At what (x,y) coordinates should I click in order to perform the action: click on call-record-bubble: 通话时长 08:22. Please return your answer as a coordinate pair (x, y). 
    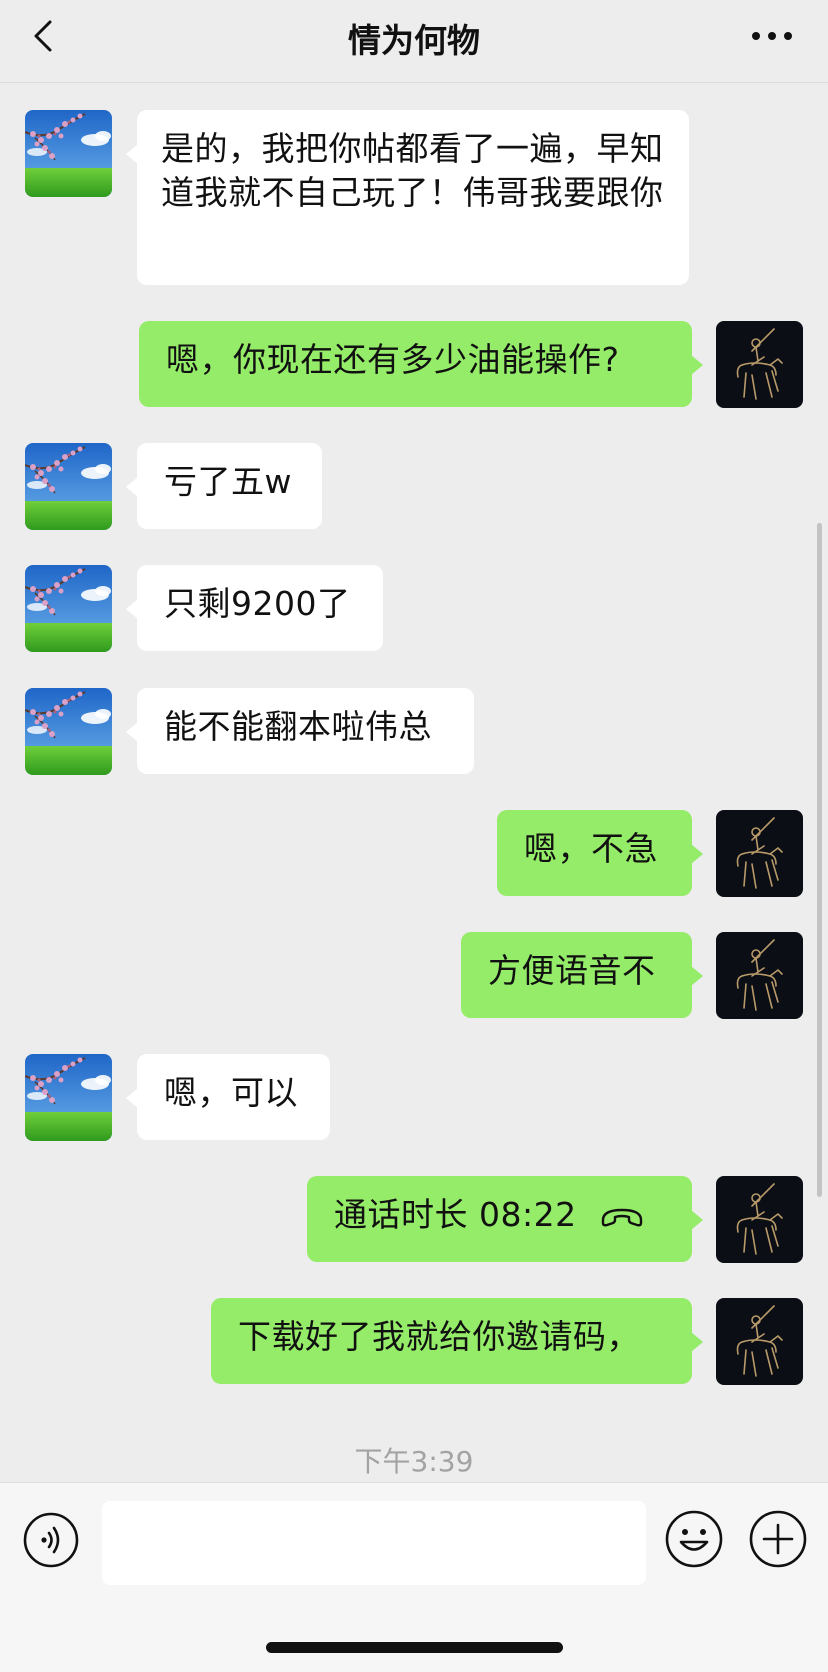
    Looking at the image, I should click on (505, 1219).